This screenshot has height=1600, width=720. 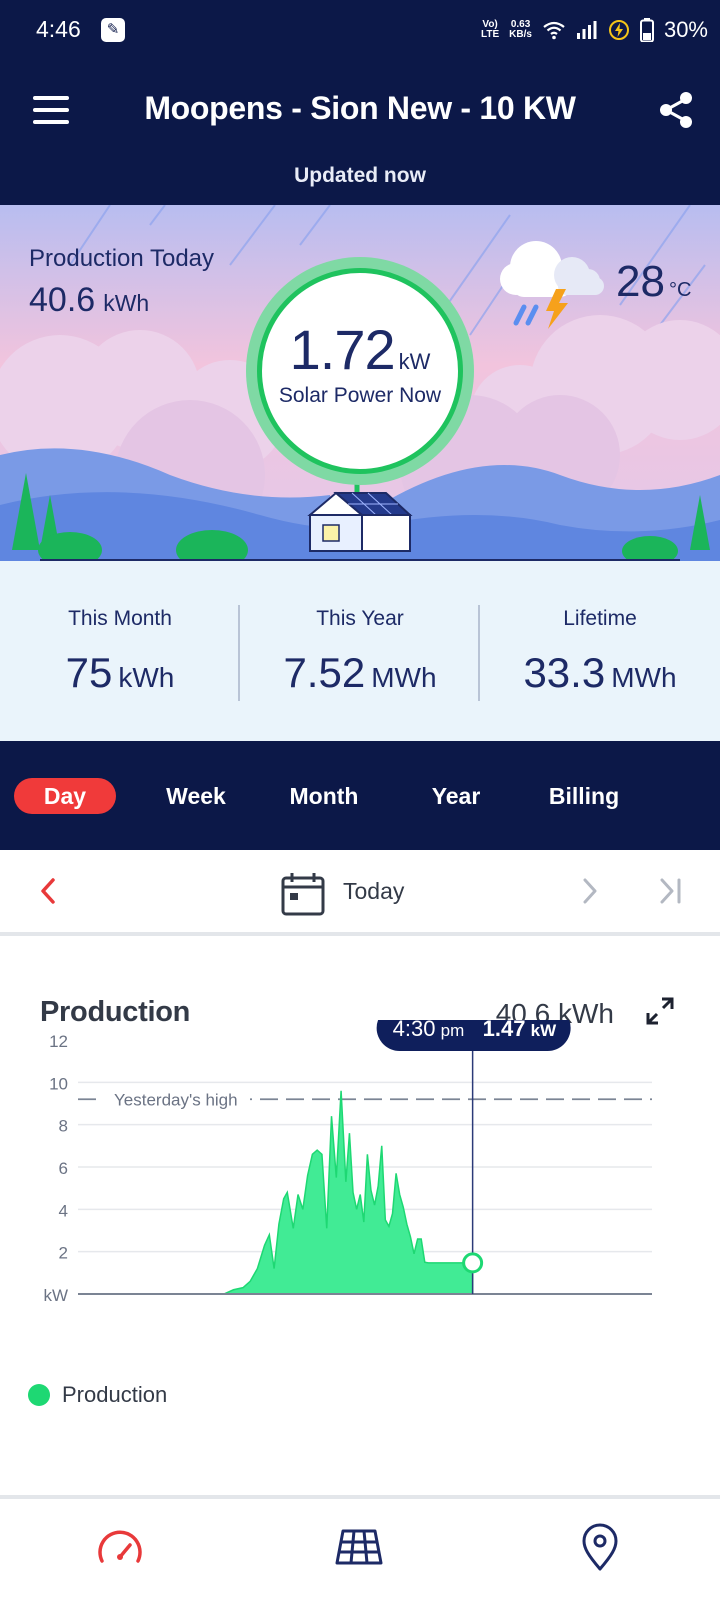 What do you see at coordinates (365, 1308) in the screenshot?
I see `x-tick-label: Noon` at bounding box center [365, 1308].